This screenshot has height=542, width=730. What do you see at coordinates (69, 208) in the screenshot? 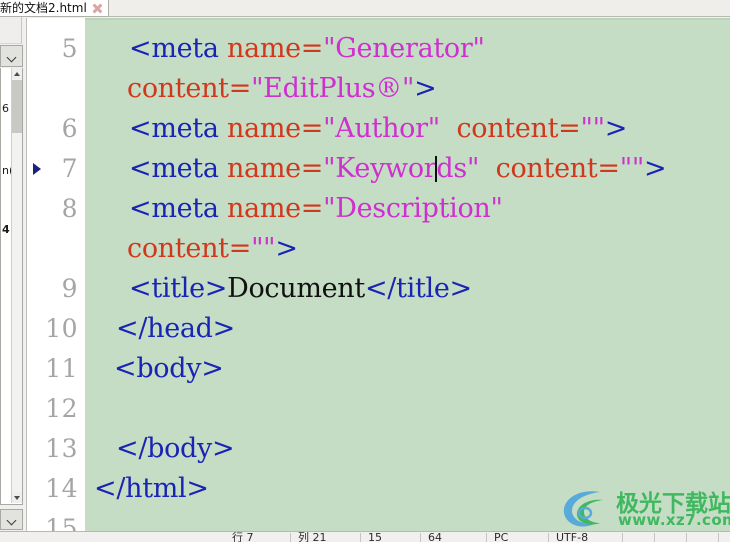
I see `line-number: 8` at bounding box center [69, 208].